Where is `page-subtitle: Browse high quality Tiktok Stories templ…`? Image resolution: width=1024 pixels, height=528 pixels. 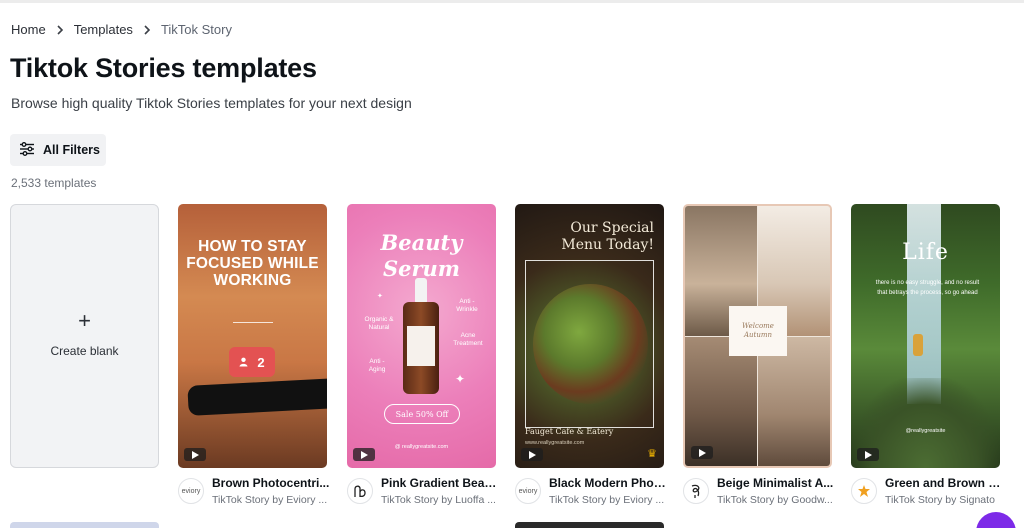 page-subtitle: Browse high quality Tiktok Stories templ… is located at coordinates (211, 103).